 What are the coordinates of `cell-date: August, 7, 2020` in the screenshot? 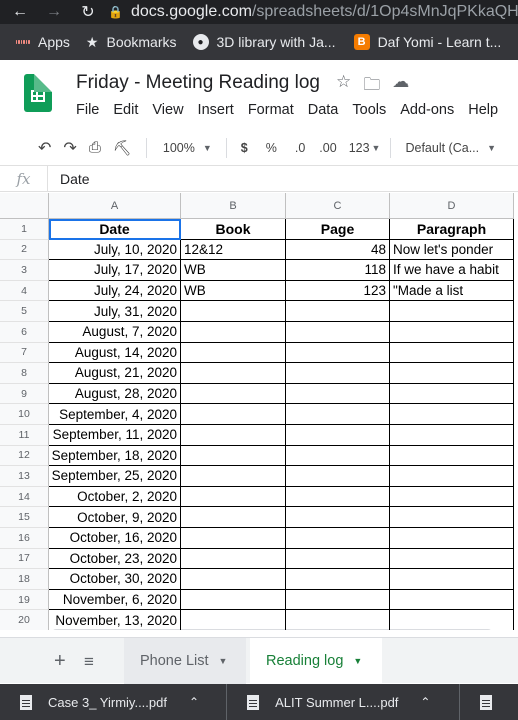 It's located at (115, 332).